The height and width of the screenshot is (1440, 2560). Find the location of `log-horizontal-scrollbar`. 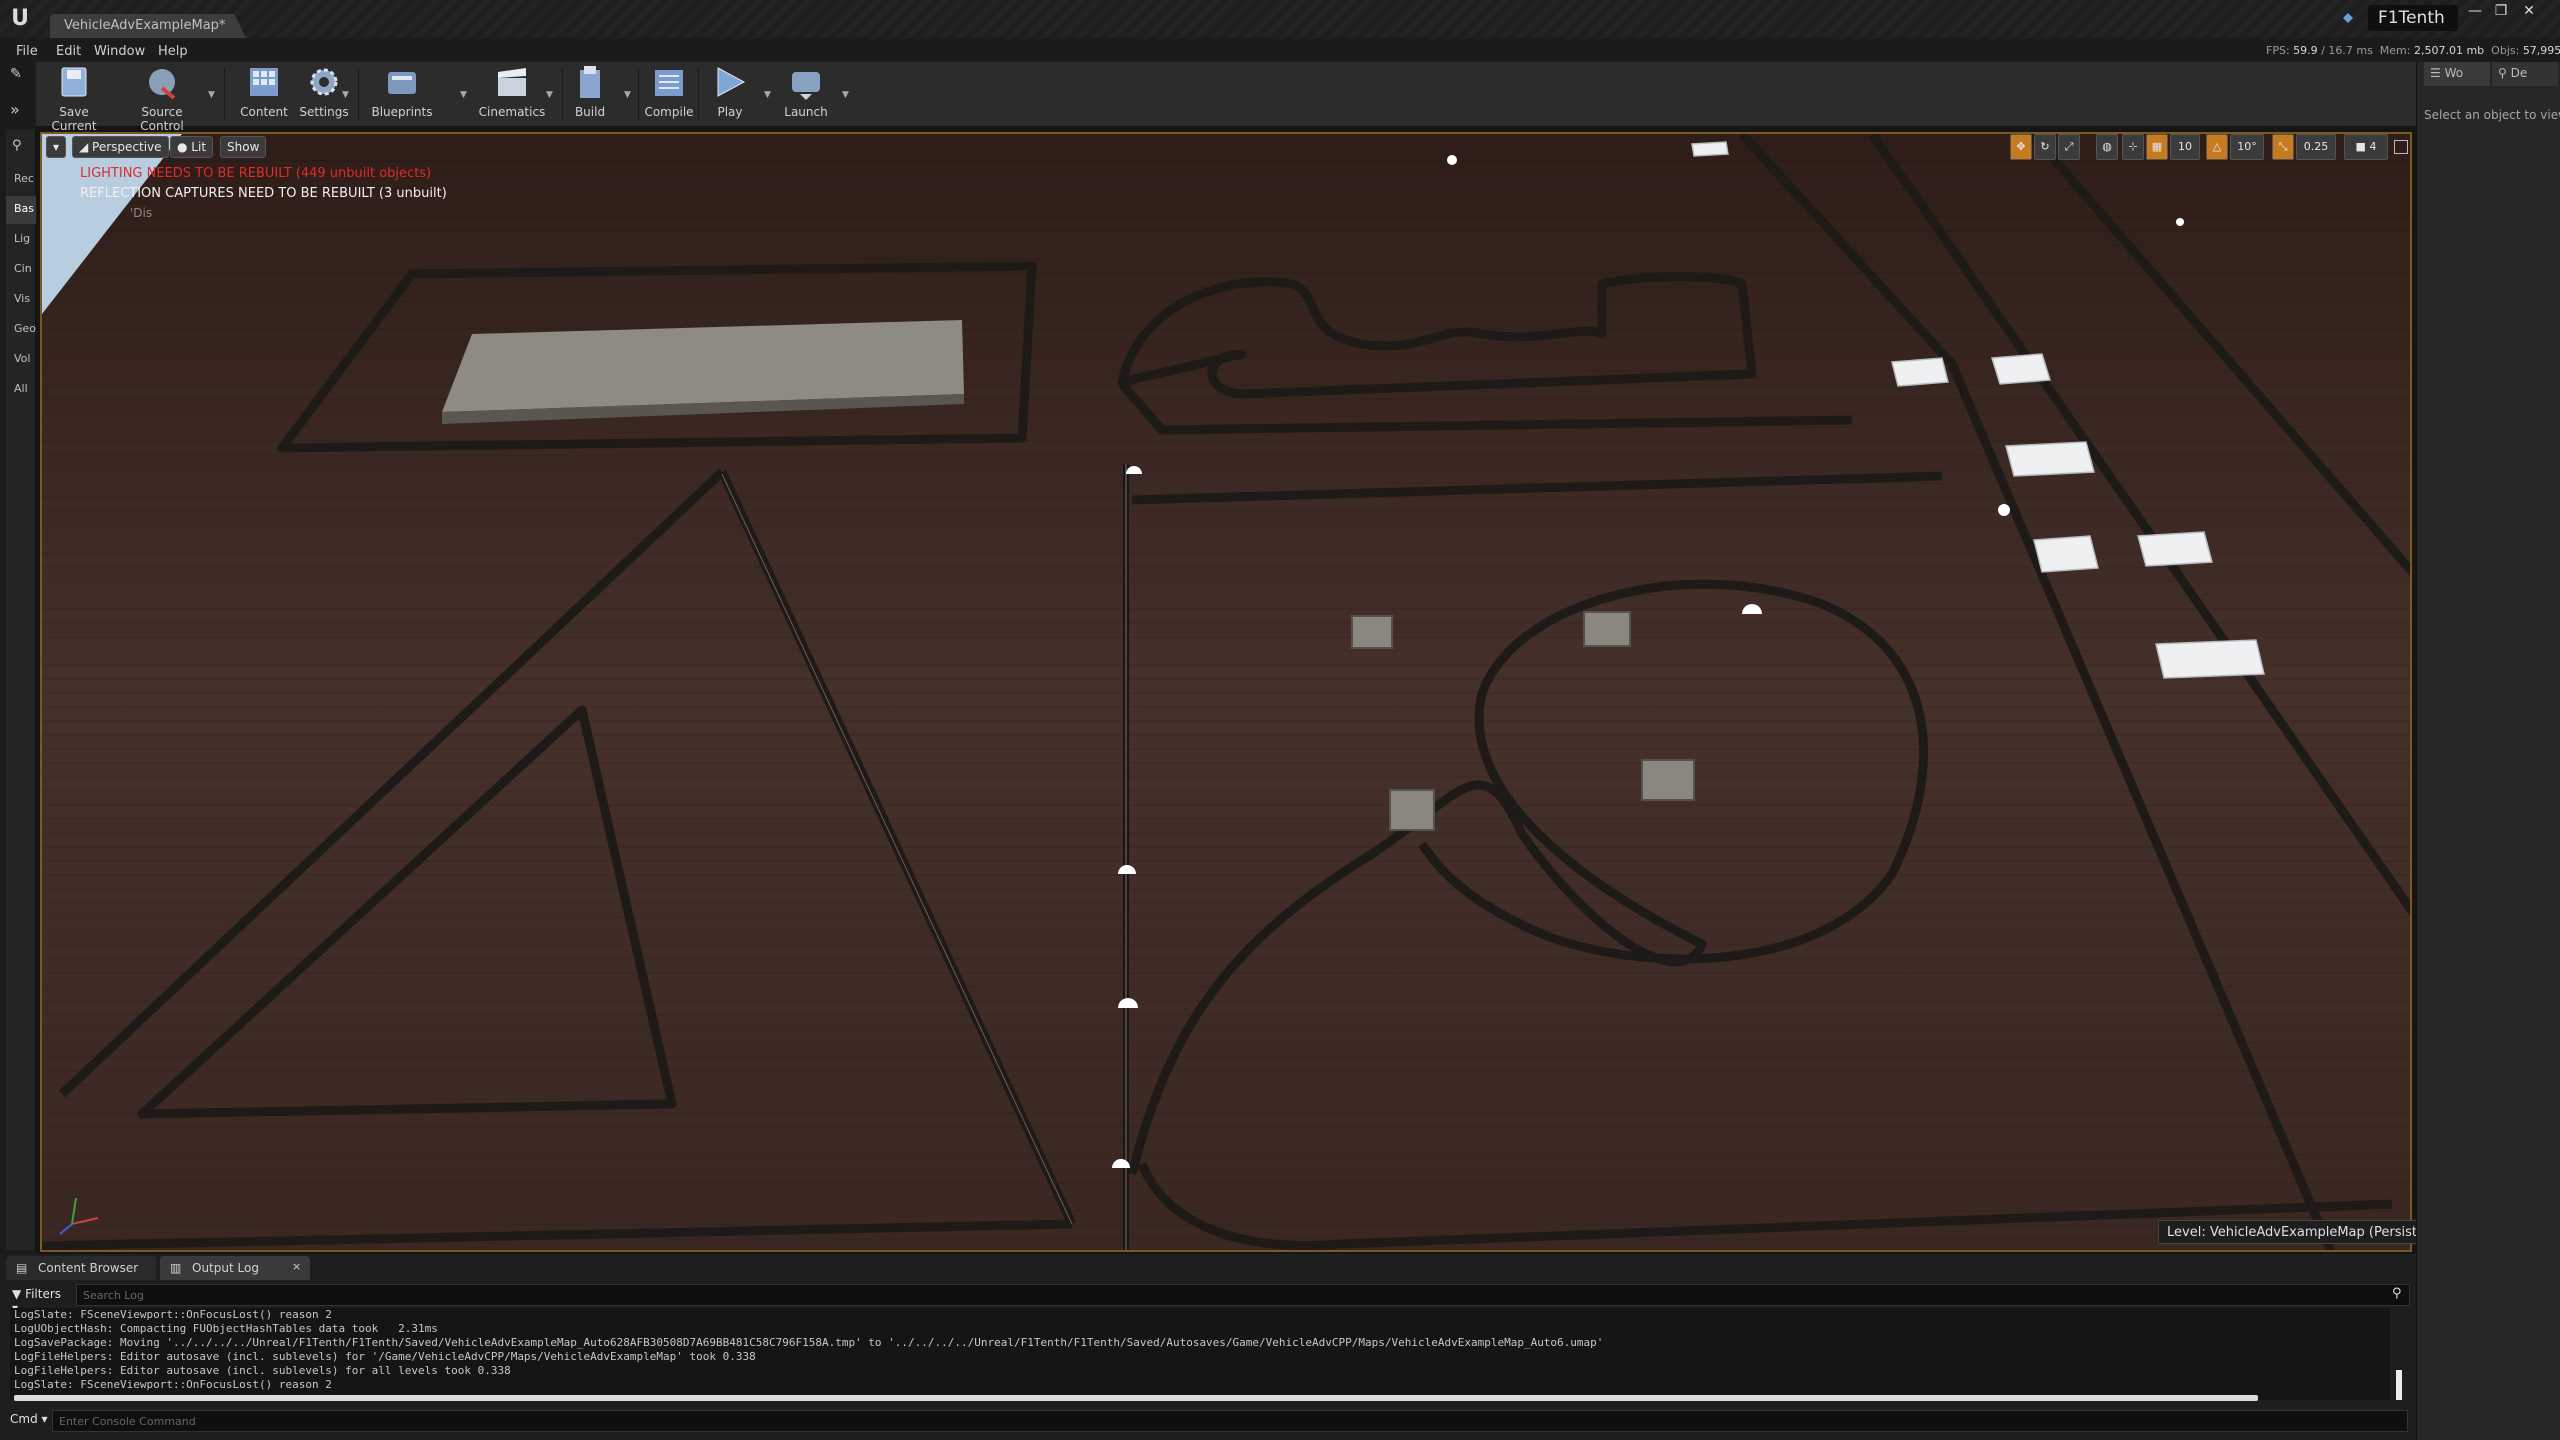

log-horizontal-scrollbar is located at coordinates (1136, 1398).